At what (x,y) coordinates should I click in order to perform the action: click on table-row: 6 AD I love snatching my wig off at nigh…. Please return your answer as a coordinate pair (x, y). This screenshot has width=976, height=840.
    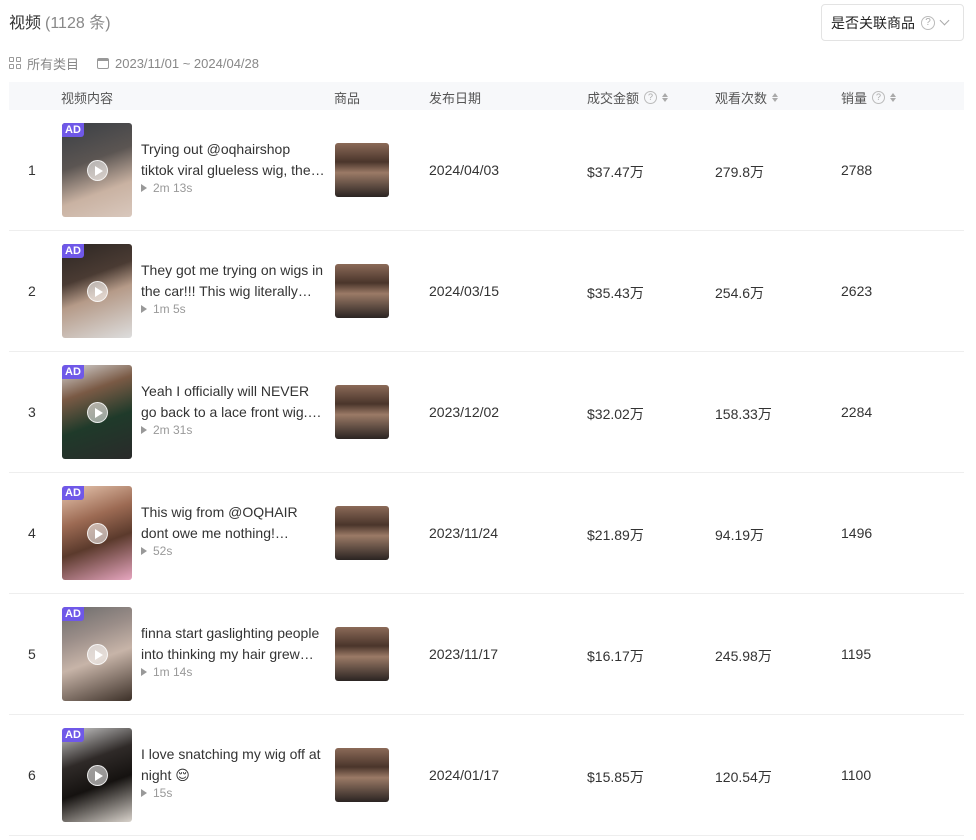
    Looking at the image, I should click on (486, 775).